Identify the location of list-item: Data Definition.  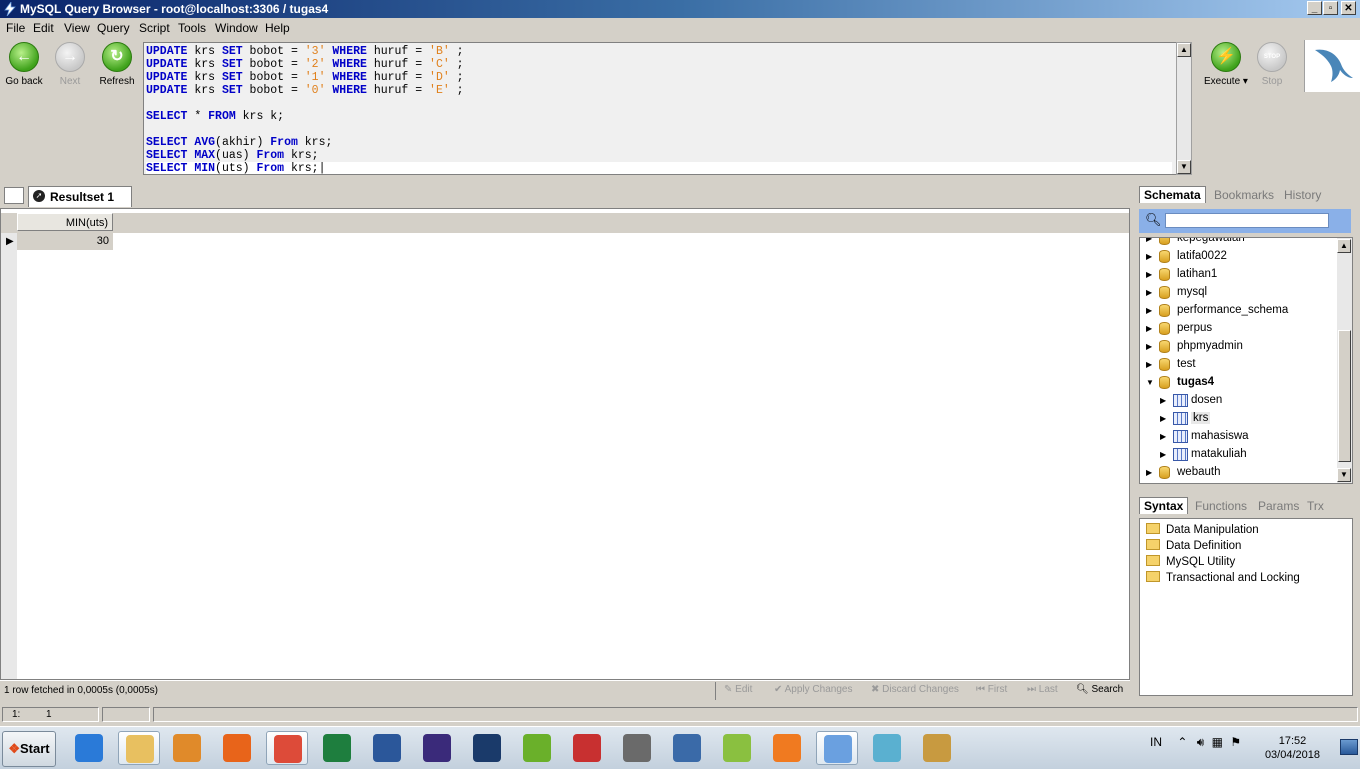
(1193, 545).